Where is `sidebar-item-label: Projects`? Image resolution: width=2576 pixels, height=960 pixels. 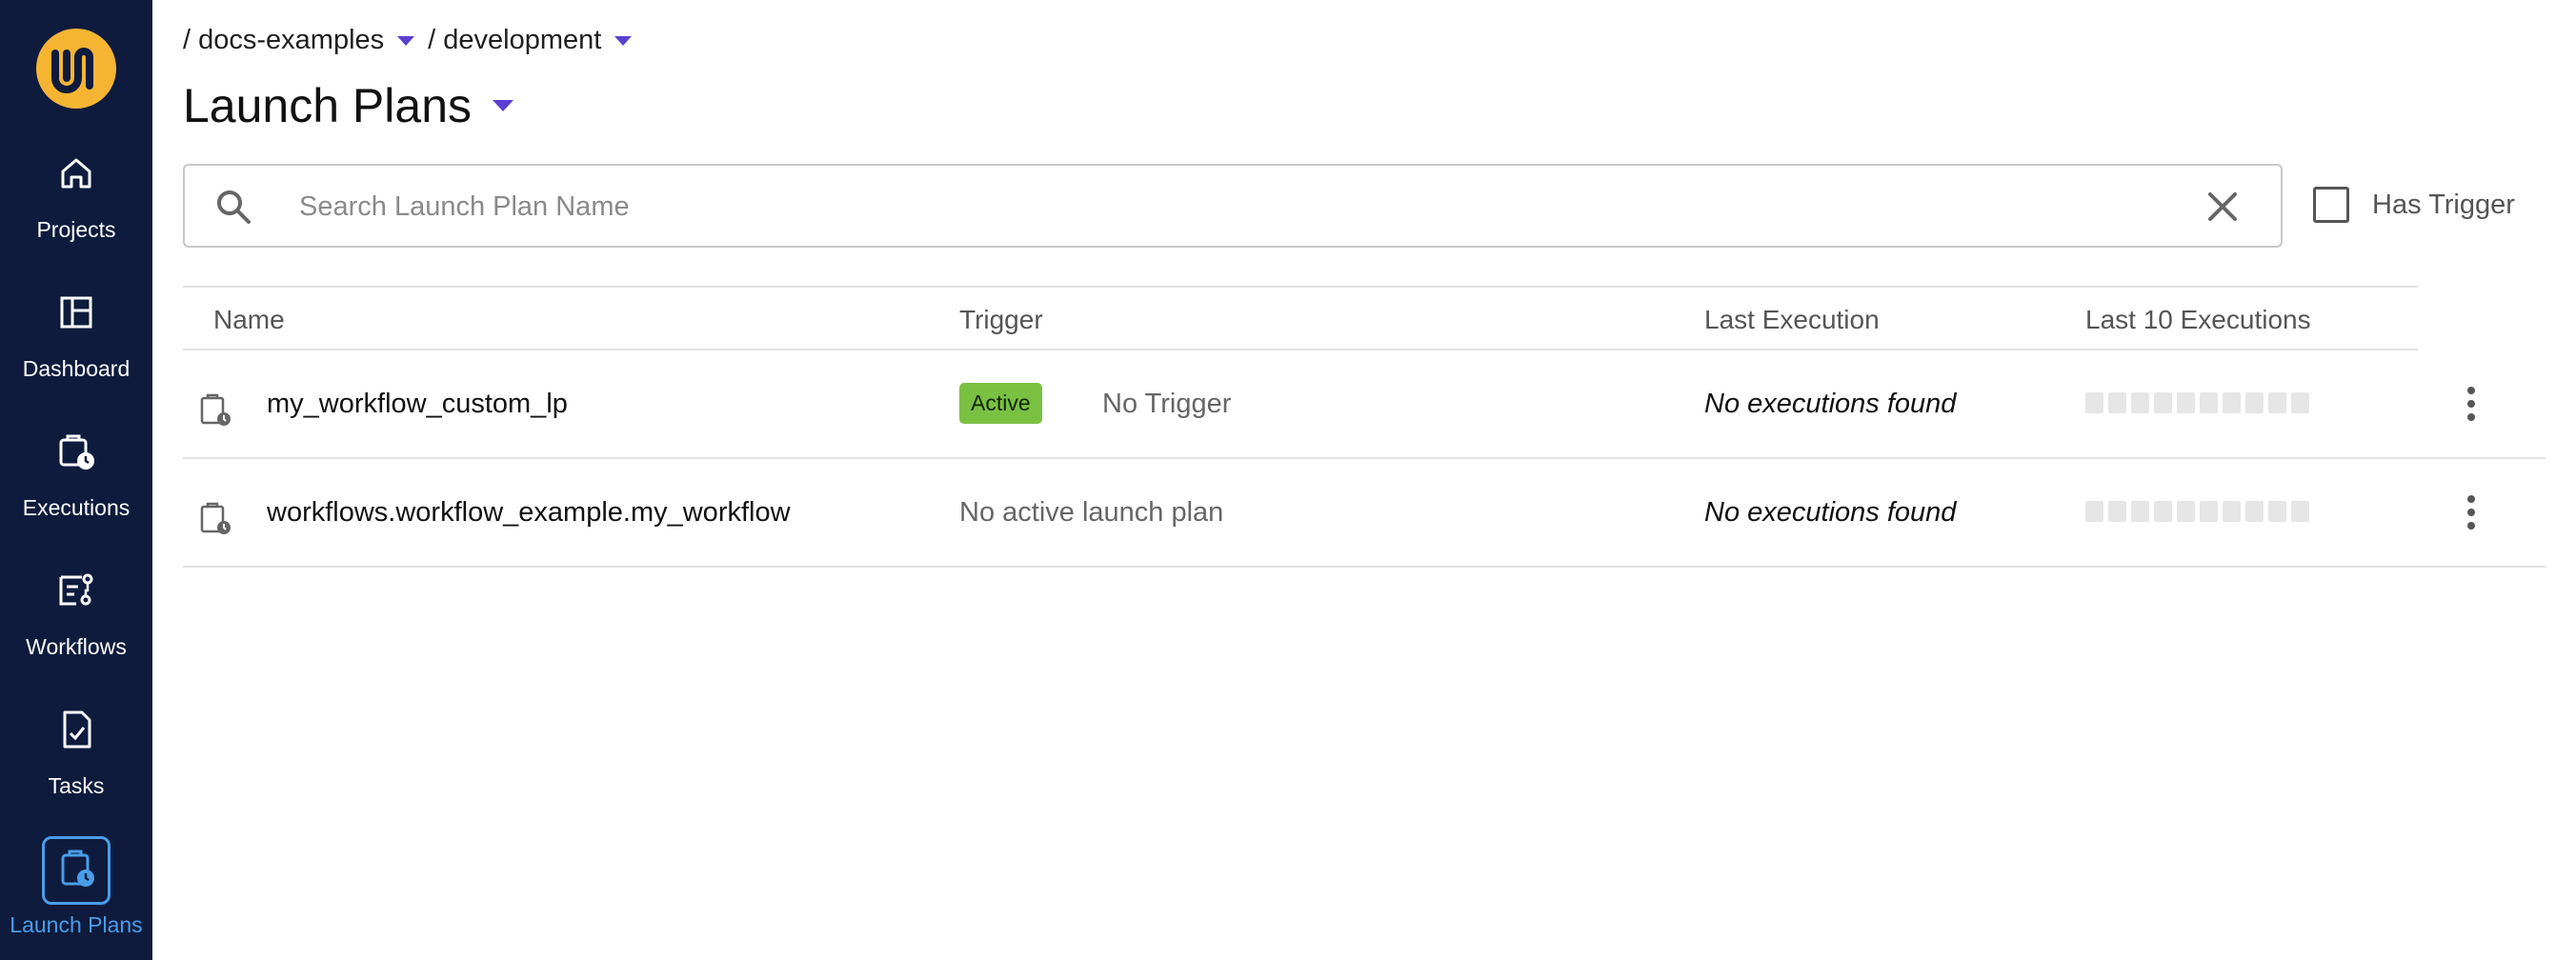
sidebar-item-label: Projects is located at coordinates (76, 229).